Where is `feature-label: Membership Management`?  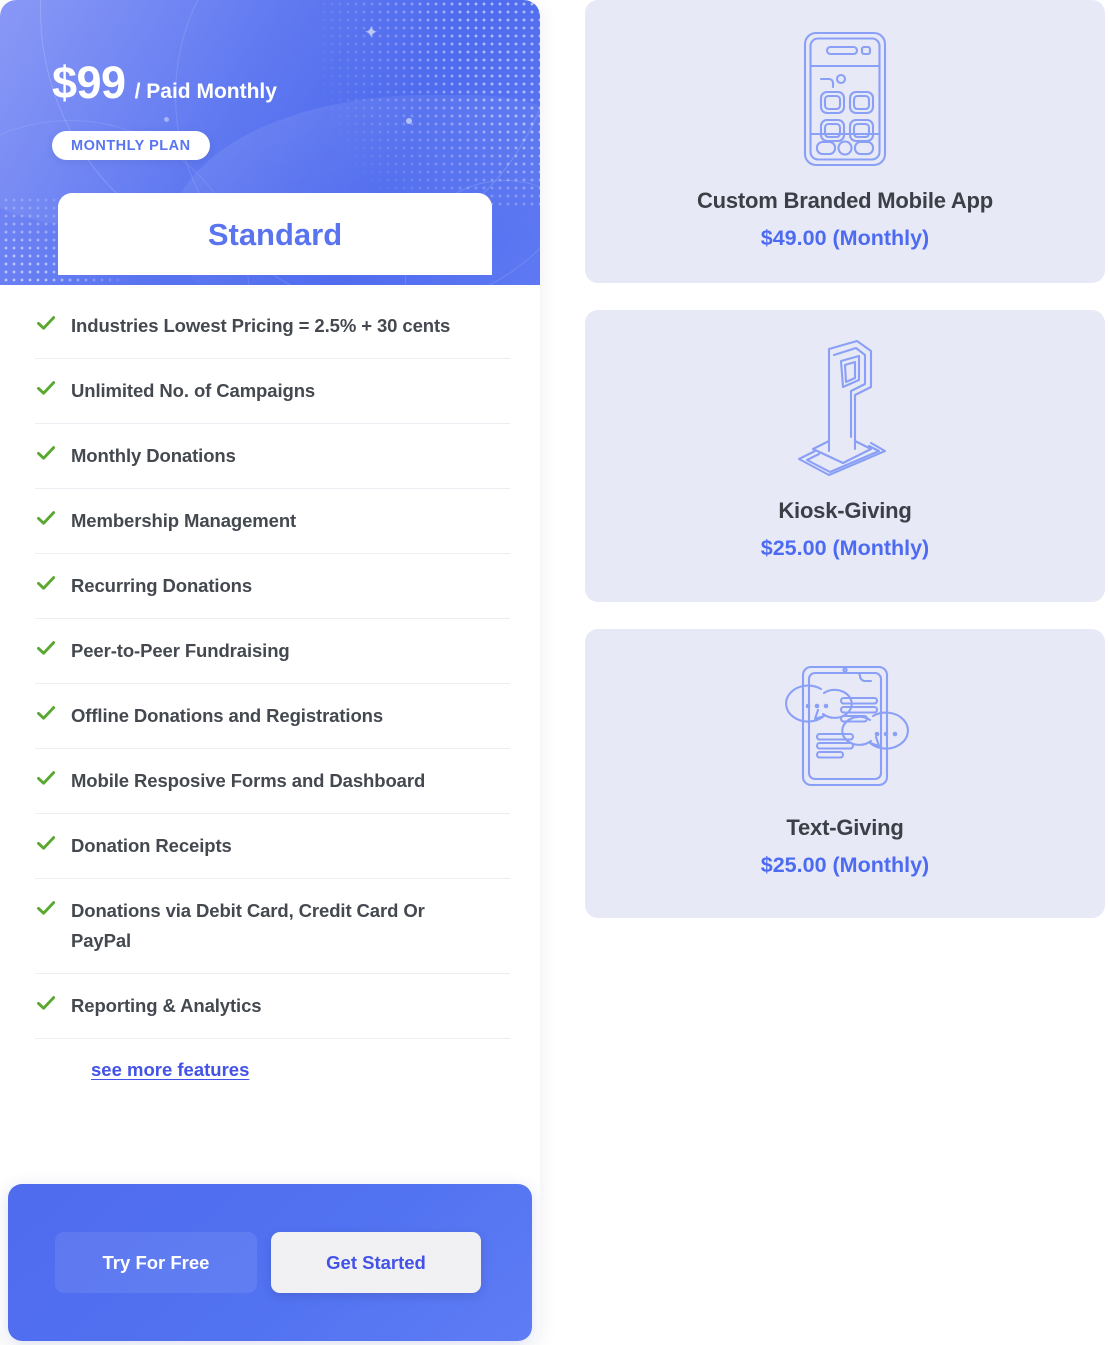
feature-label: Membership Management is located at coordinates (184, 520).